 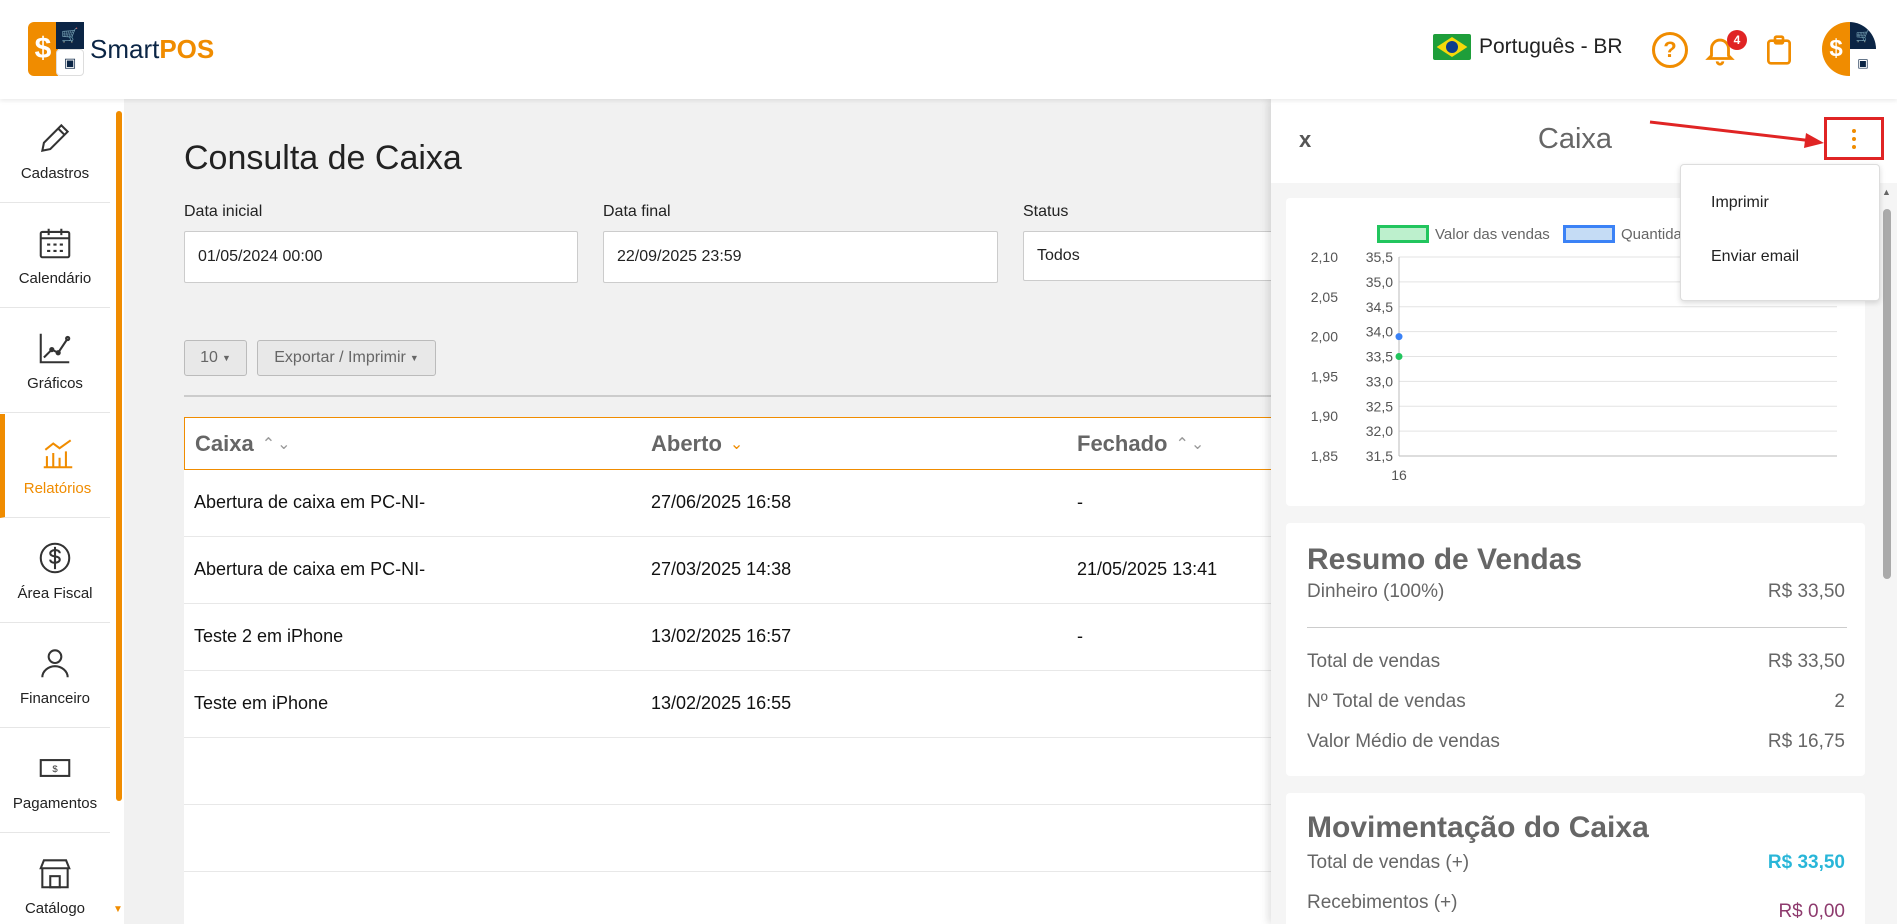 What do you see at coordinates (1811, 911) in the screenshot?
I see `receipts-value: R$ 0,00` at bounding box center [1811, 911].